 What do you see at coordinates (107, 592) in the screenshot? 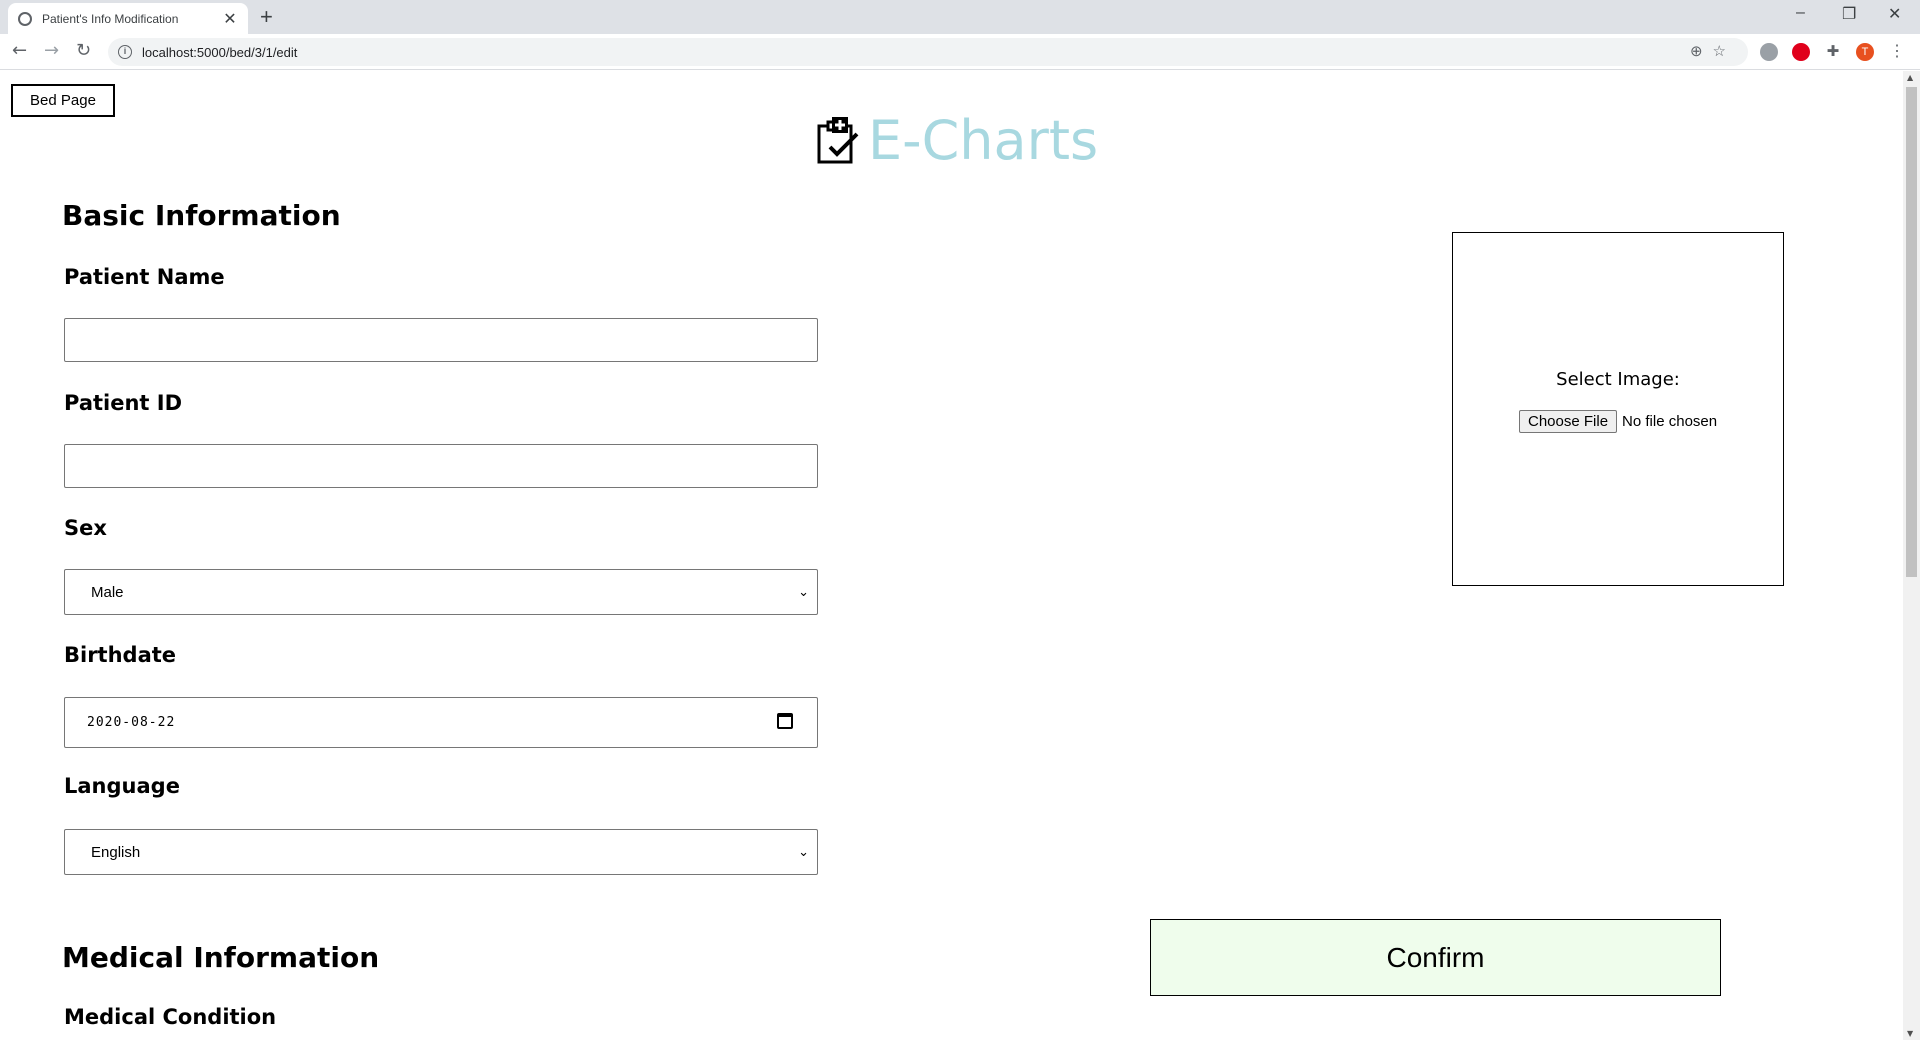
I see `sex-selected-value: Male` at bounding box center [107, 592].